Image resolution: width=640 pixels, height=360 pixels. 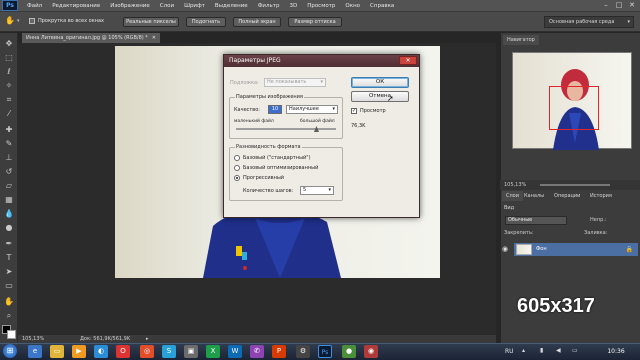 What do you see at coordinates (371, 351) in the screenshot?
I see `recorder-icon: ◉` at bounding box center [371, 351].